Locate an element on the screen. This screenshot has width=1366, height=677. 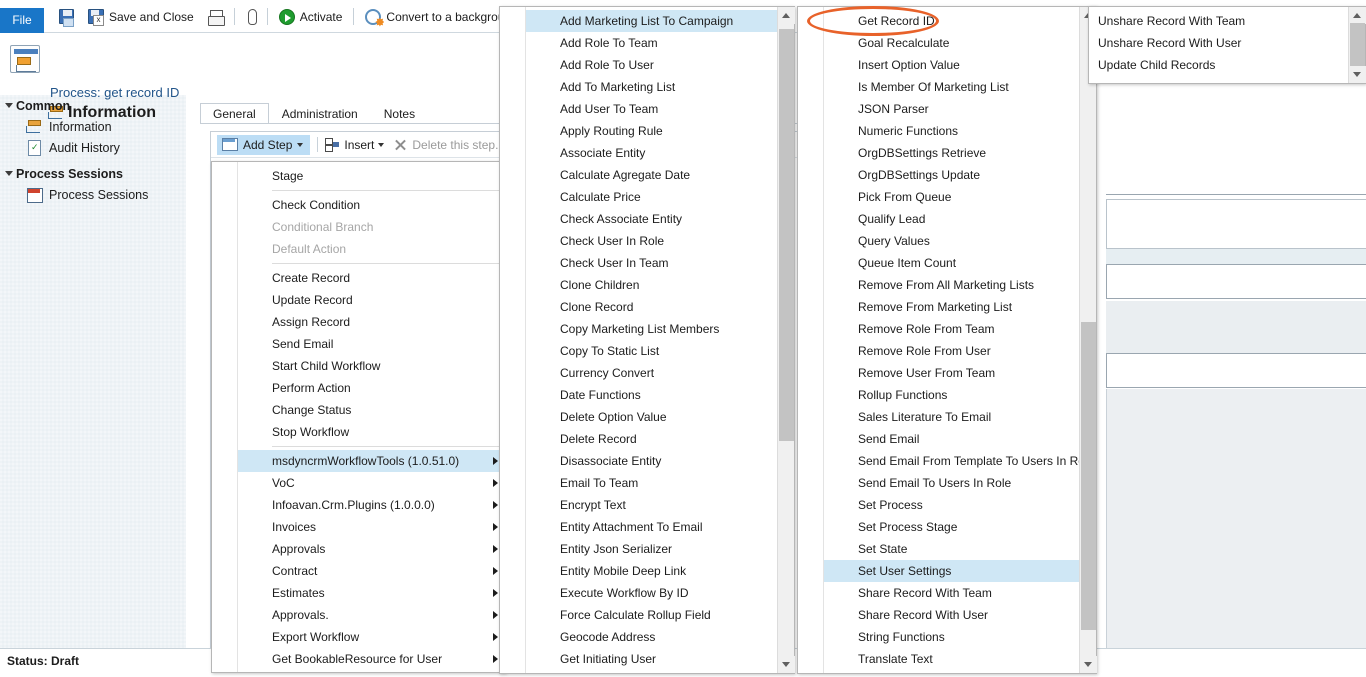
menu-item: Assign Record is located at coordinates (372, 322).